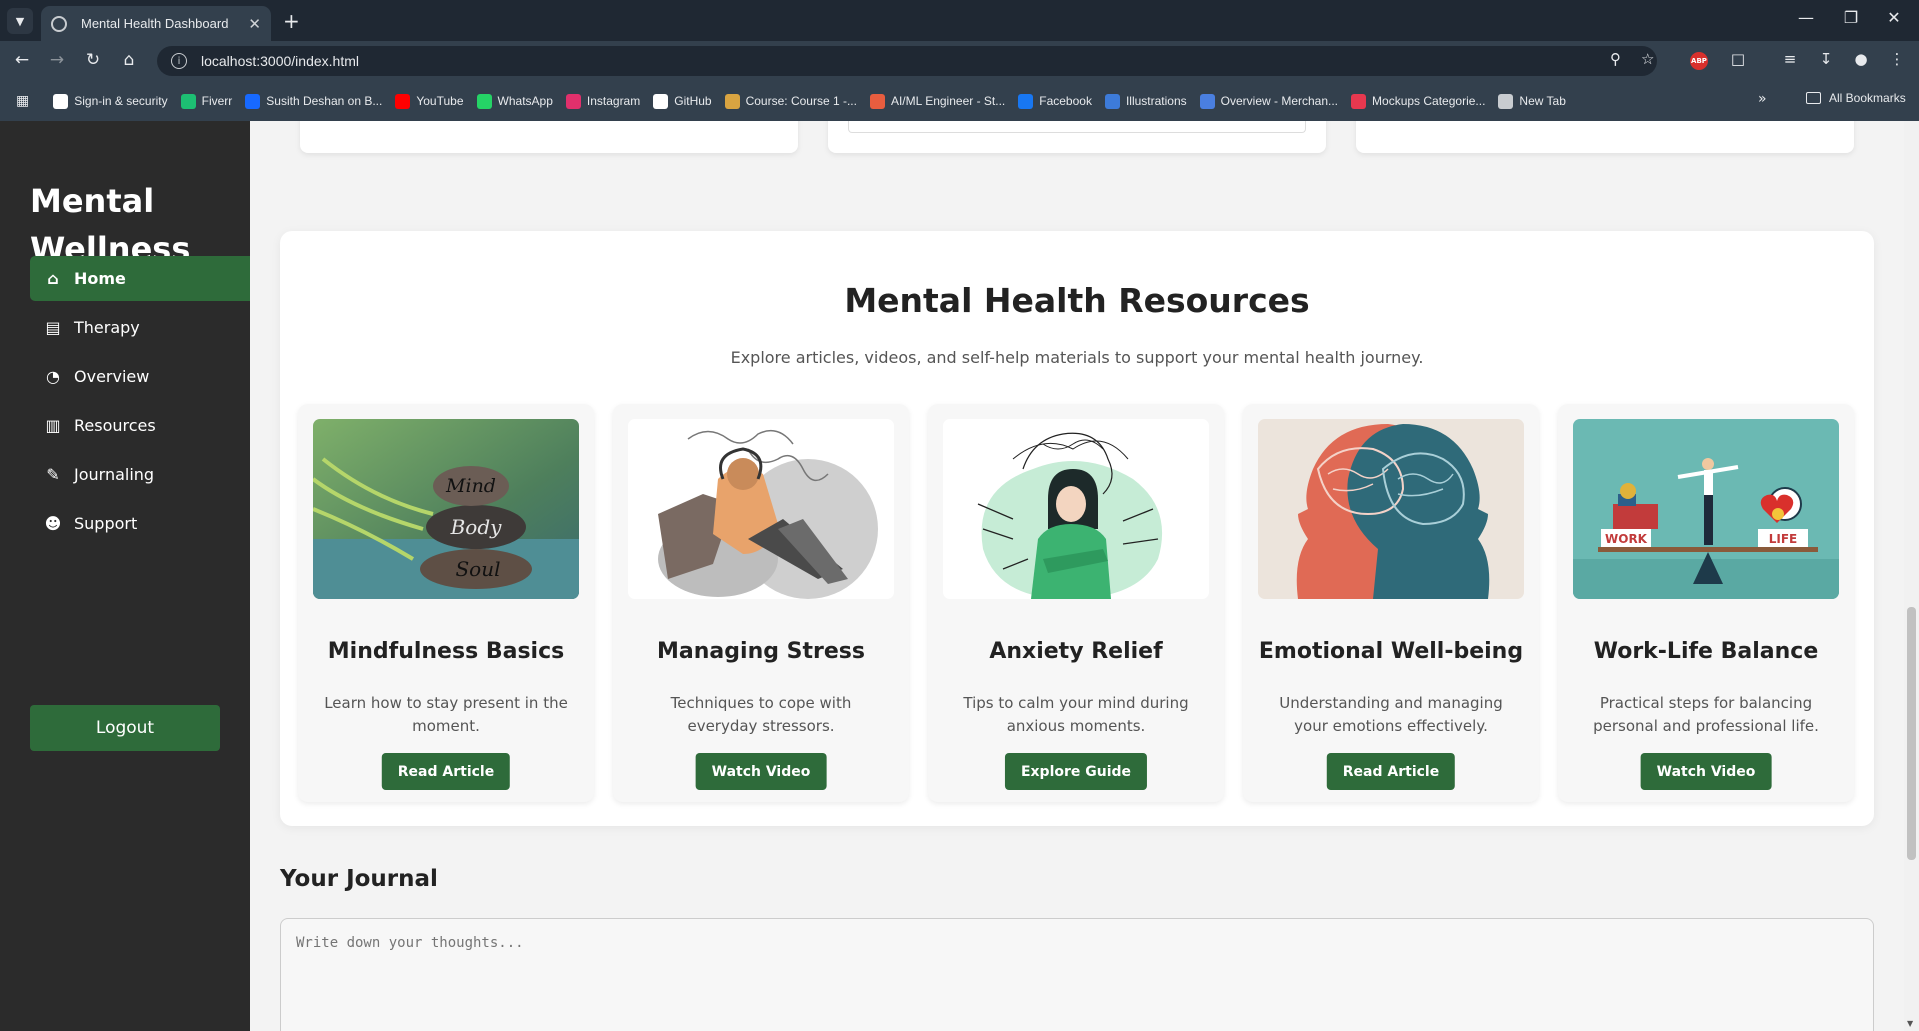 The image size is (1919, 1031). I want to click on scrollbar-thumb, so click(1911, 733).